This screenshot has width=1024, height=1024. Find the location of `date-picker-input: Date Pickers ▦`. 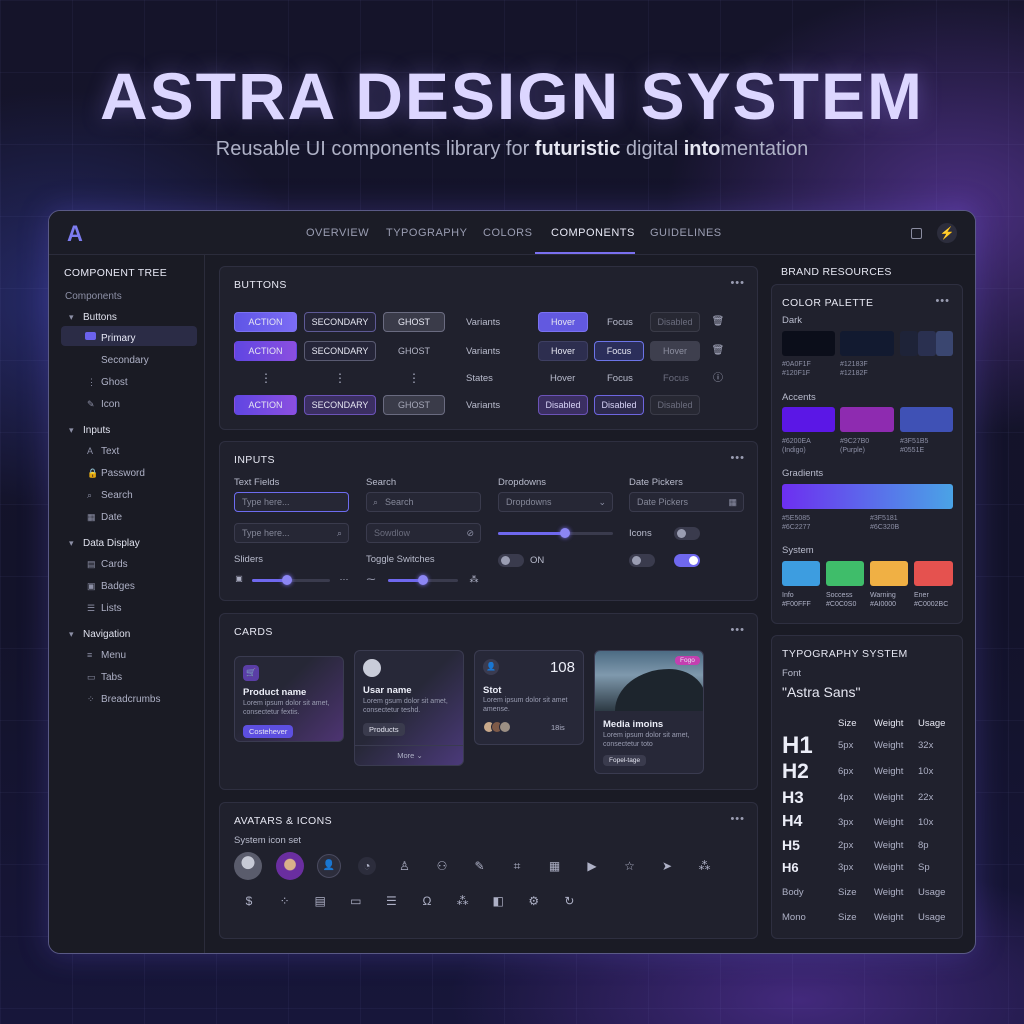

date-picker-input: Date Pickers ▦ is located at coordinates (686, 502).